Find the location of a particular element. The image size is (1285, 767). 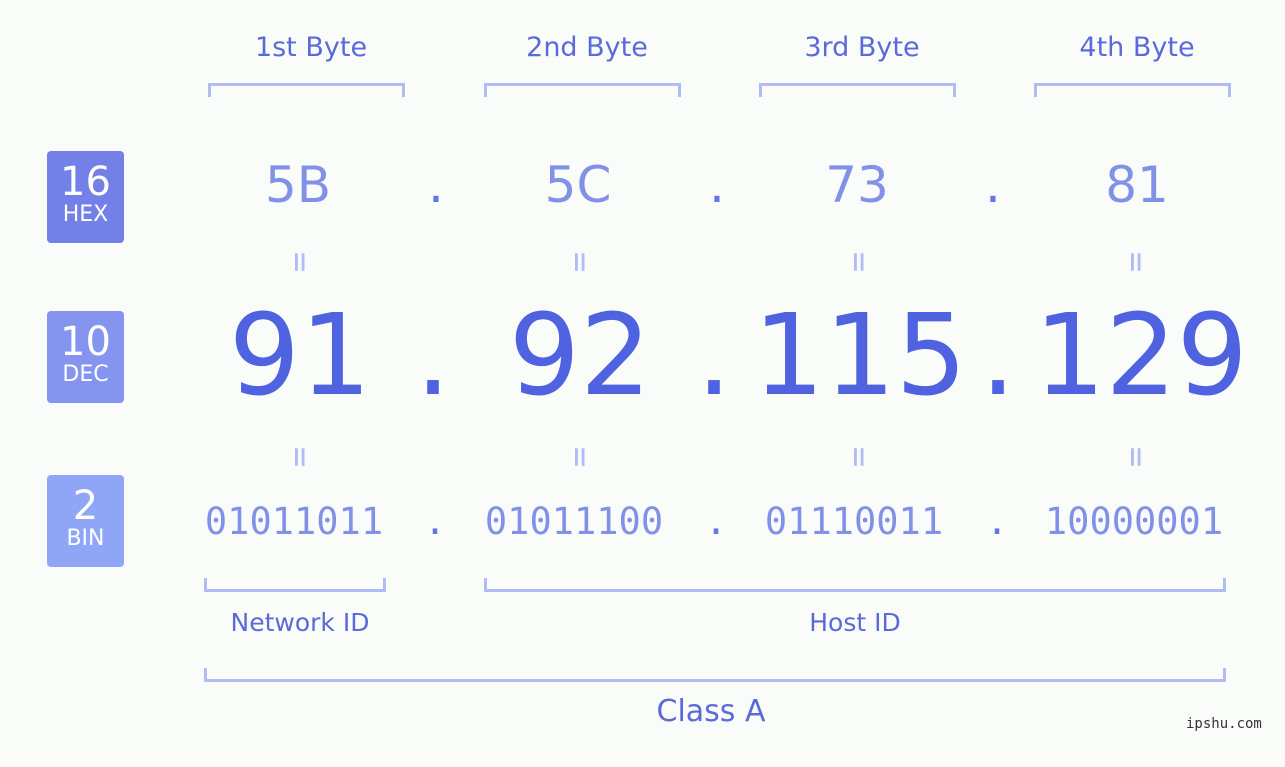

hex-badge: 16 HEX is located at coordinates (85, 197).